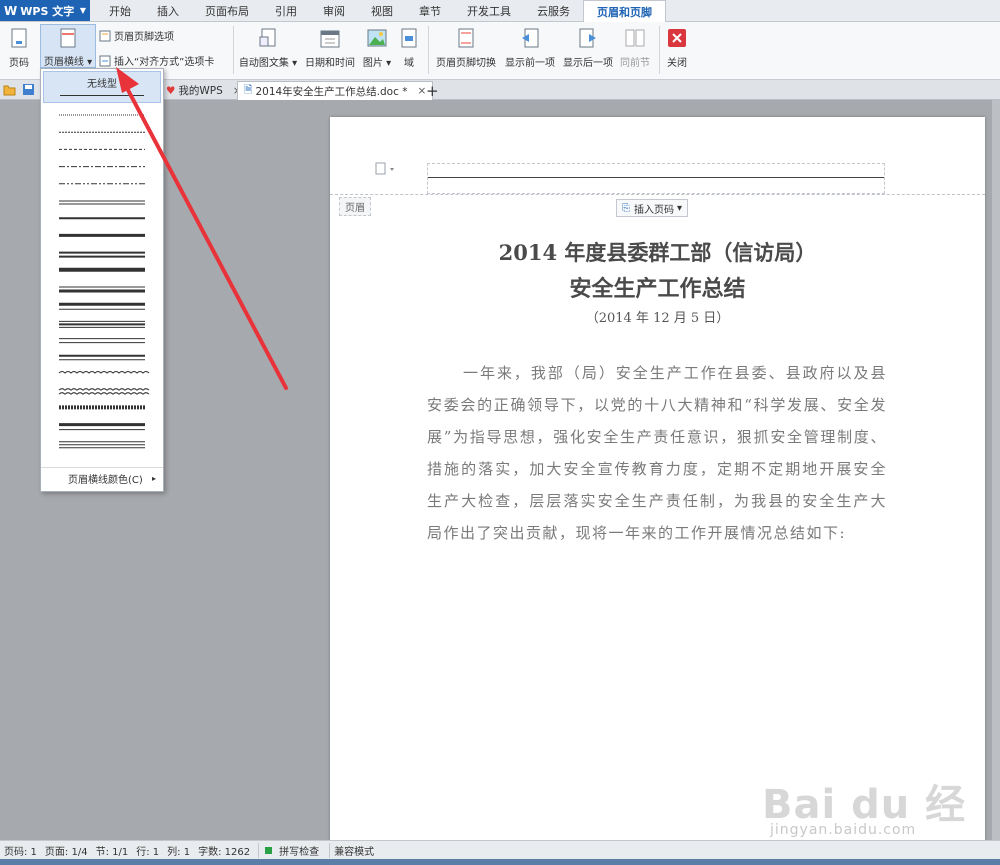  I want to click on calendar-icon, so click(330, 38).